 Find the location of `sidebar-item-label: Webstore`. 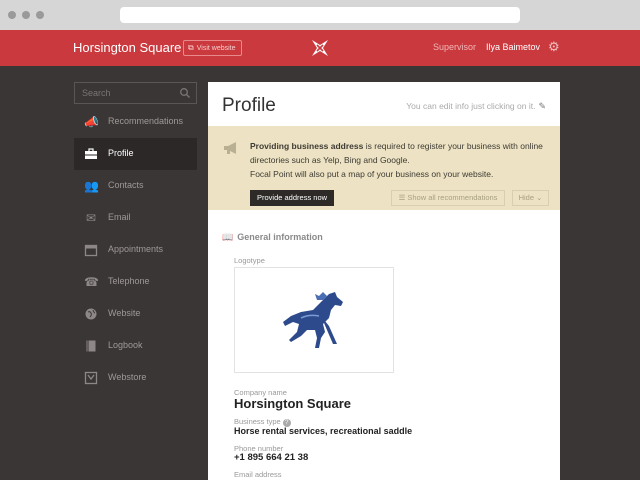

sidebar-item-label: Webstore is located at coordinates (127, 377).